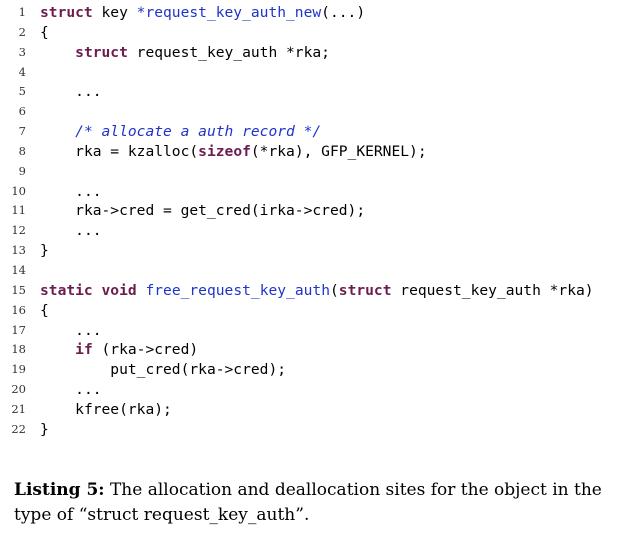  I want to click on code-line: 16 {, so click(313, 311).